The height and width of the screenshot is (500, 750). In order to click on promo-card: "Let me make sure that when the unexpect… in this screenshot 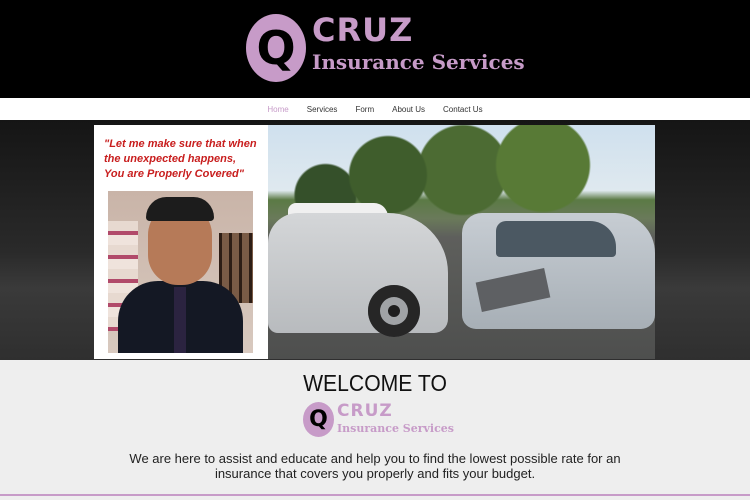, I will do `click(181, 242)`.